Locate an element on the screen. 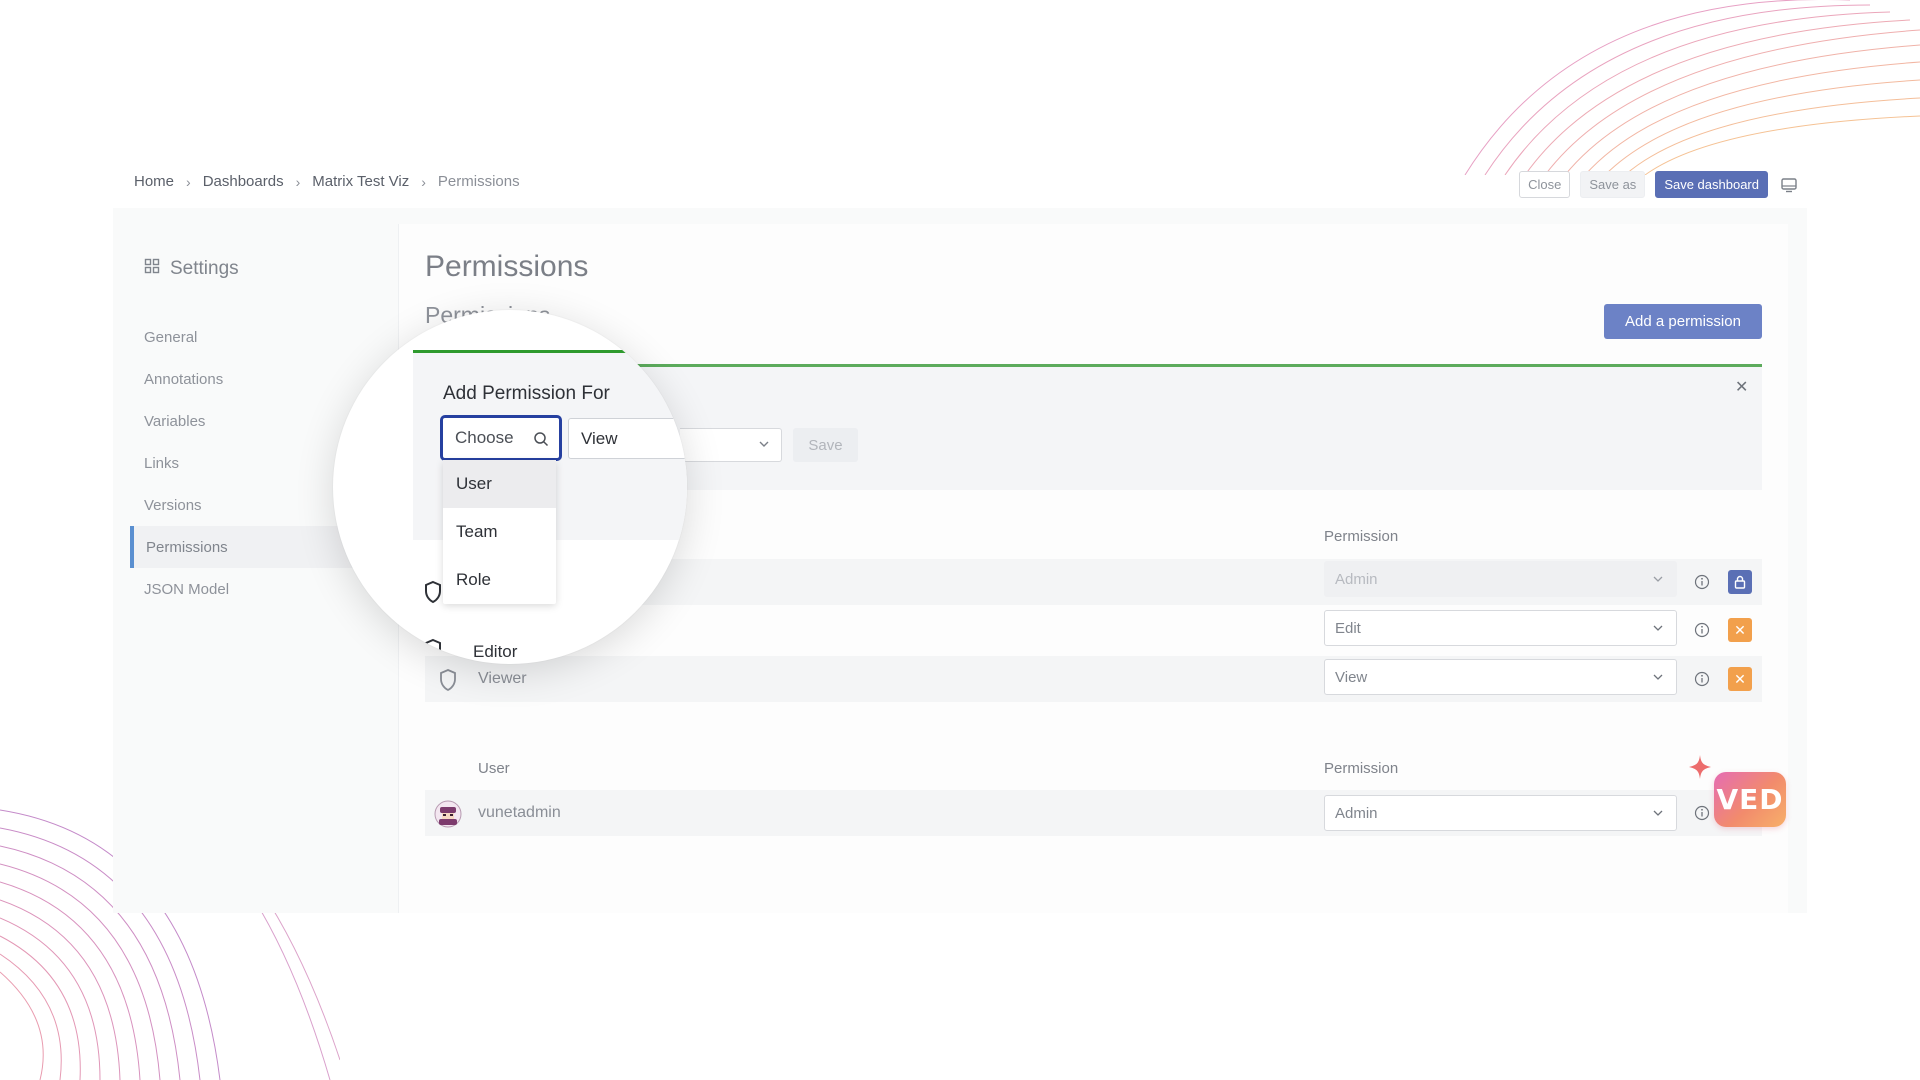 The height and width of the screenshot is (1080, 1920). user-header: User is located at coordinates (494, 768).